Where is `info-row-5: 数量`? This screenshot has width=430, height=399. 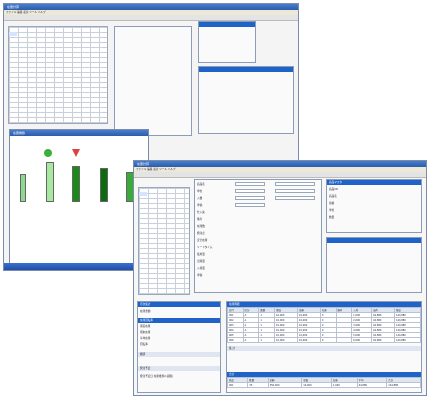
info-row-5: 数量 is located at coordinates (332, 217).